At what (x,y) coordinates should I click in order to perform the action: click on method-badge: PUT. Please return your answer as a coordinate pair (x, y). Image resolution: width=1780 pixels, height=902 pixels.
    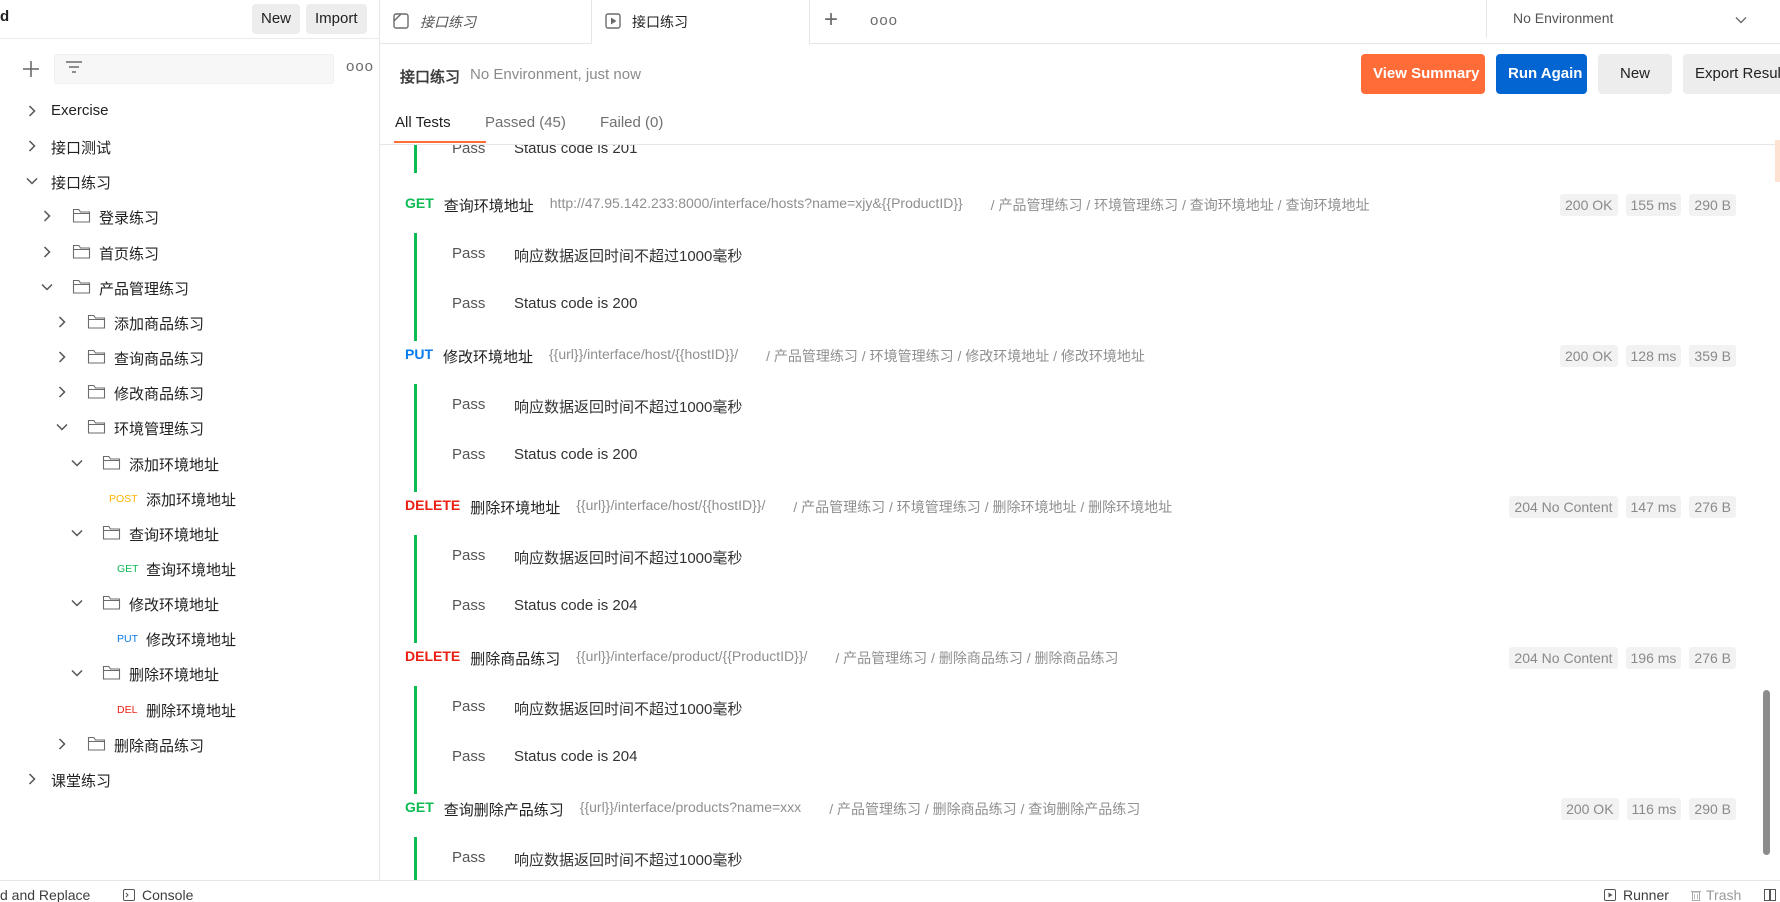
    Looking at the image, I should click on (127, 639).